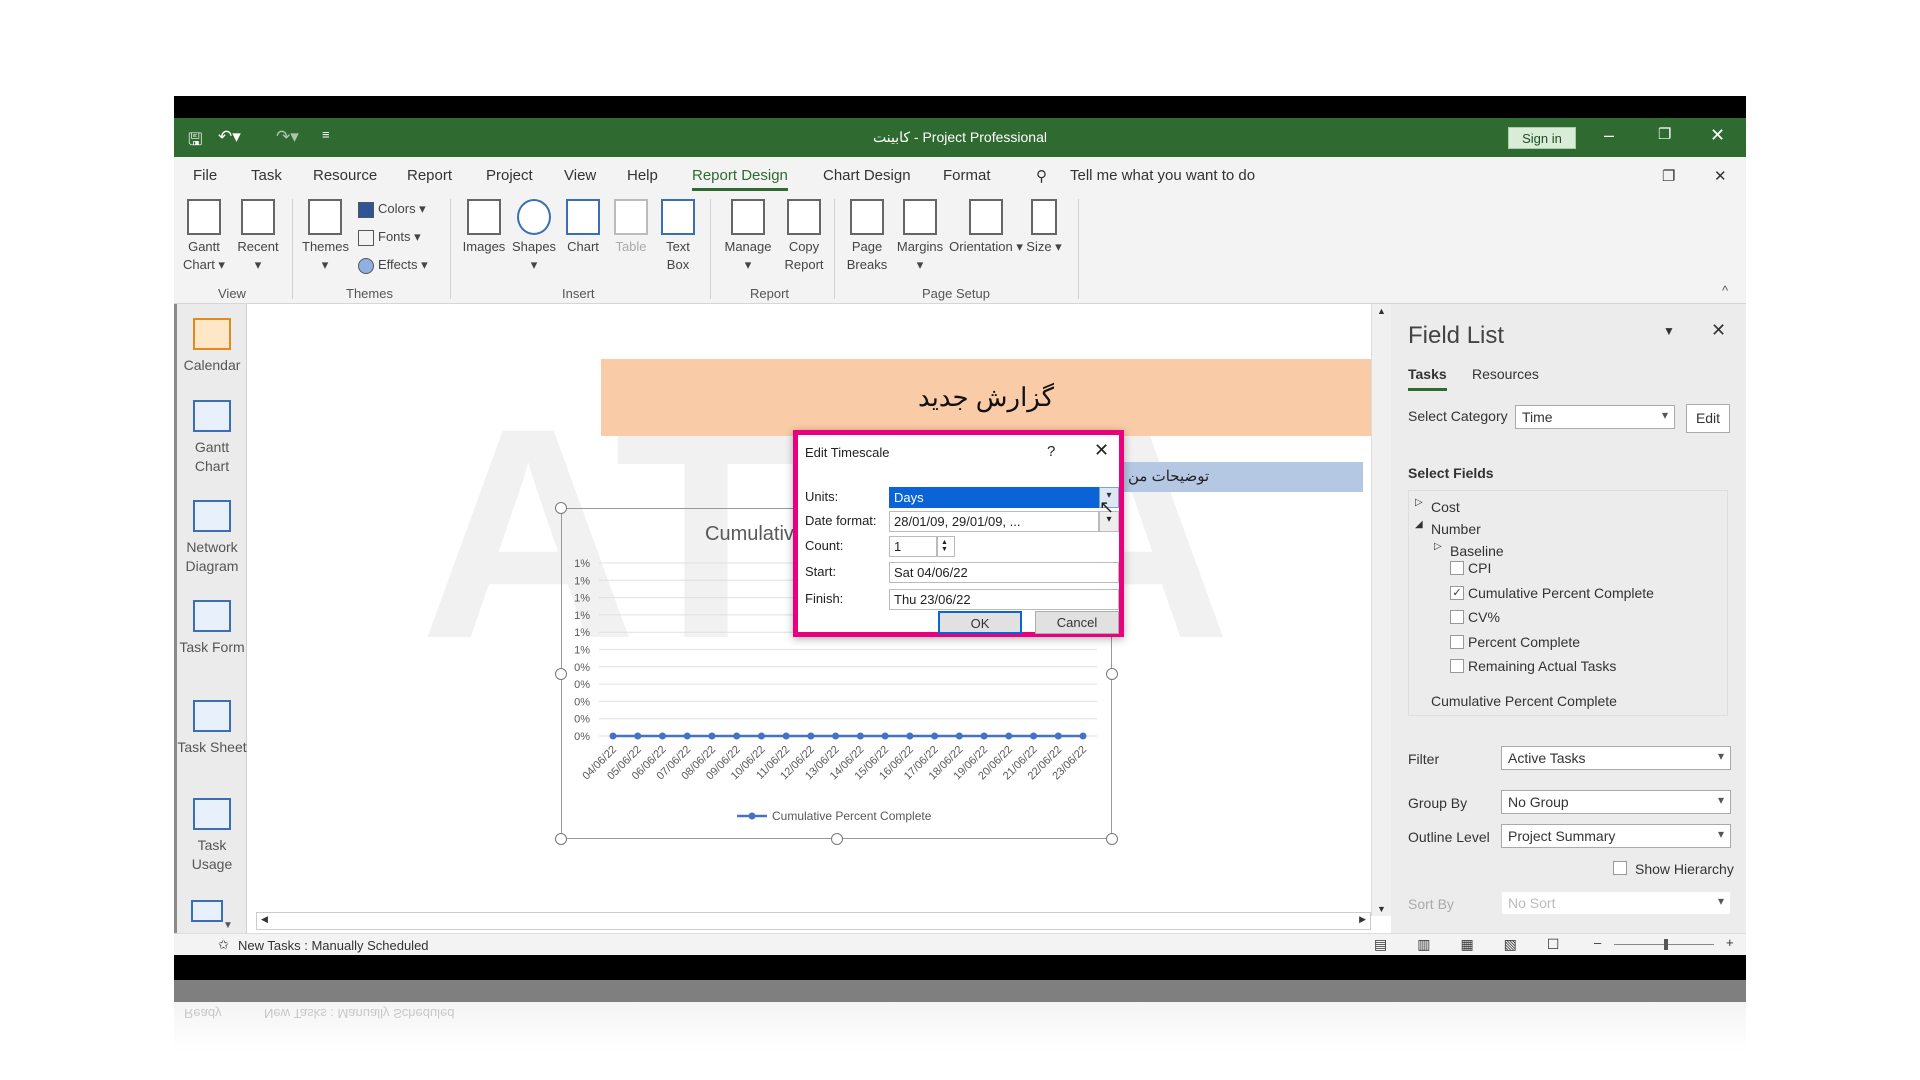 This screenshot has height=1080, width=1920. What do you see at coordinates (1419, 524) in the screenshot?
I see `collapse-icon: ◢` at bounding box center [1419, 524].